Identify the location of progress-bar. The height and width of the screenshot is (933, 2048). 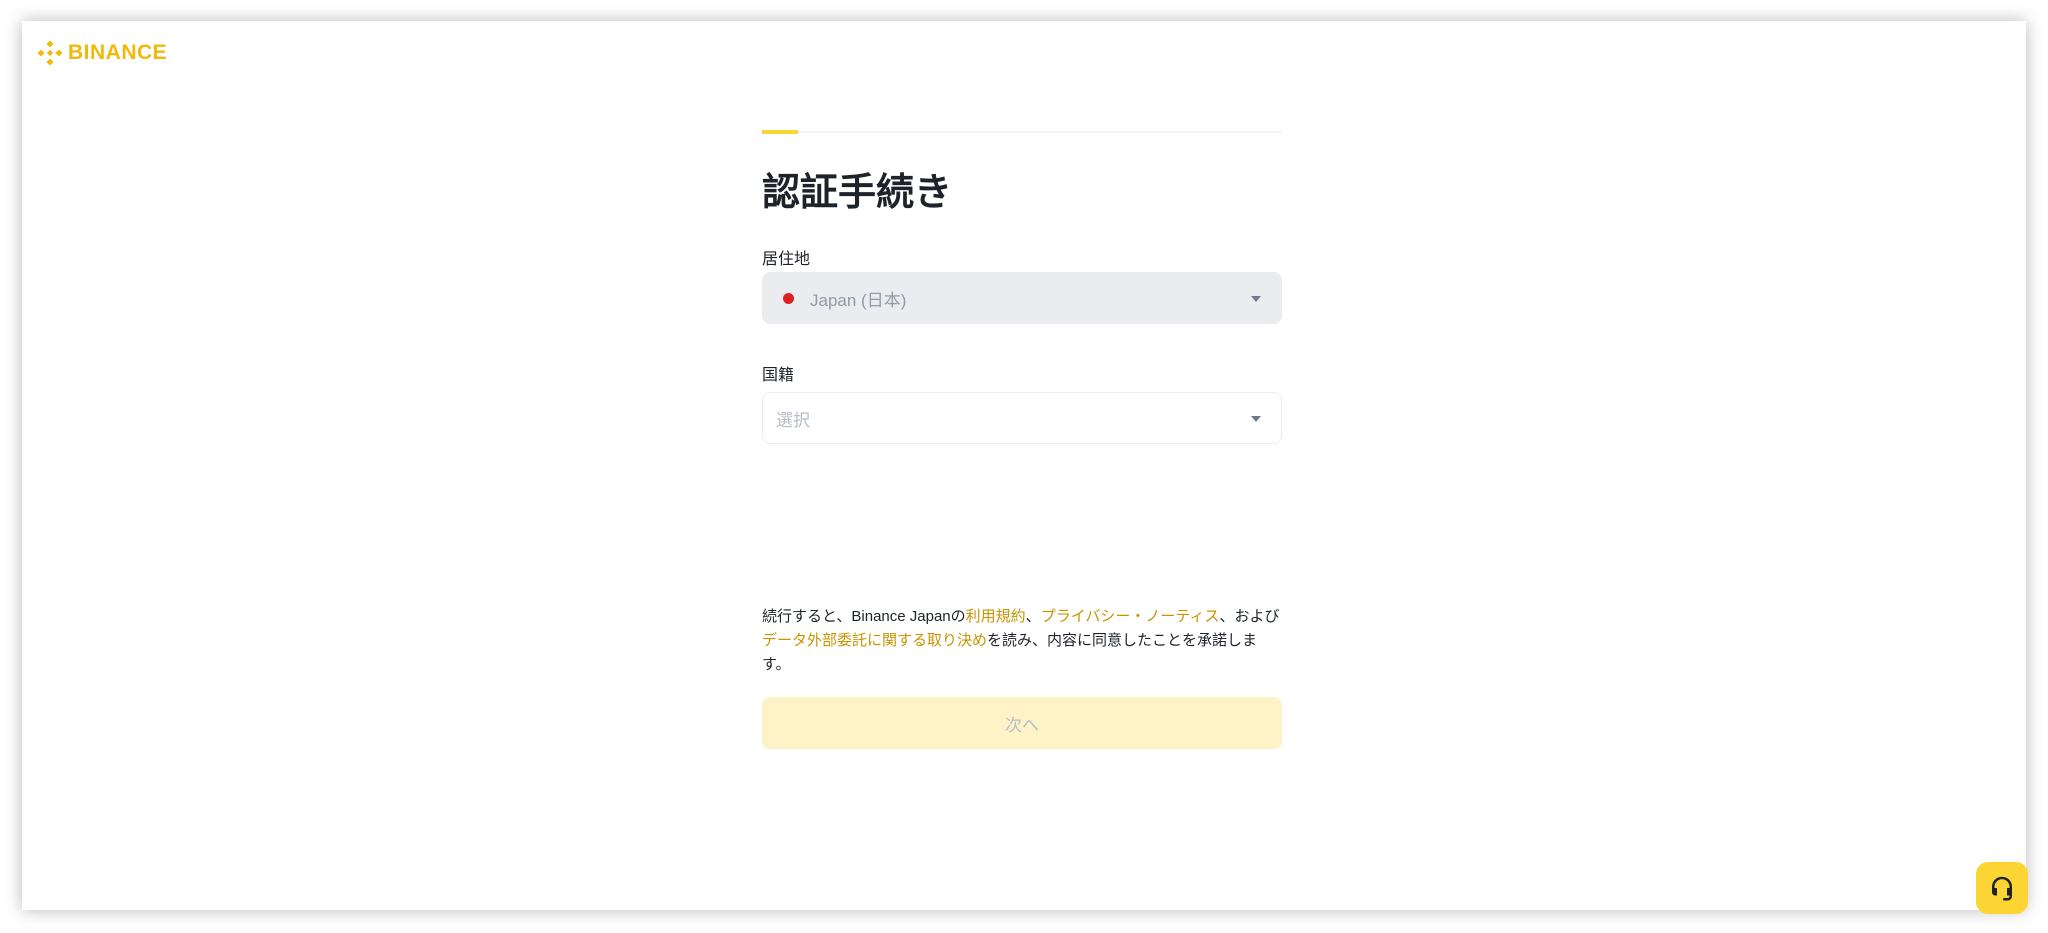
(1022, 132).